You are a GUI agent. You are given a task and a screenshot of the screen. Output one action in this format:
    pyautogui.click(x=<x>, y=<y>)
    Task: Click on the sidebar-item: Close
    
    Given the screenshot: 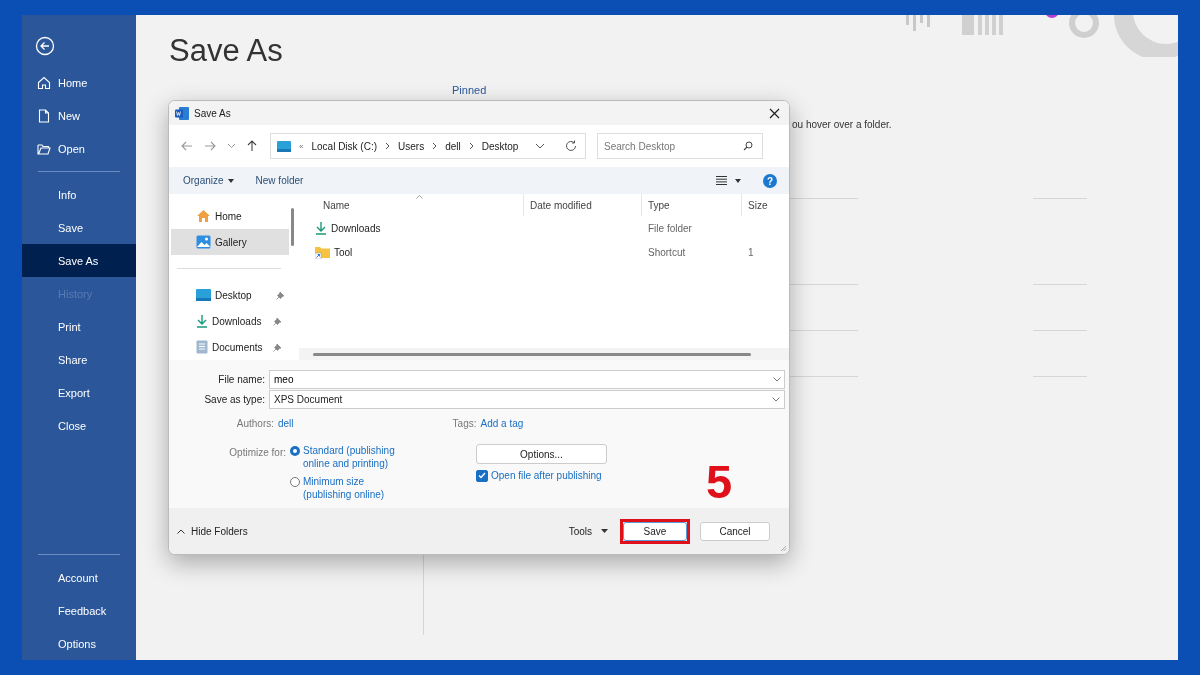 What is the action you would take?
    pyautogui.click(x=79, y=425)
    